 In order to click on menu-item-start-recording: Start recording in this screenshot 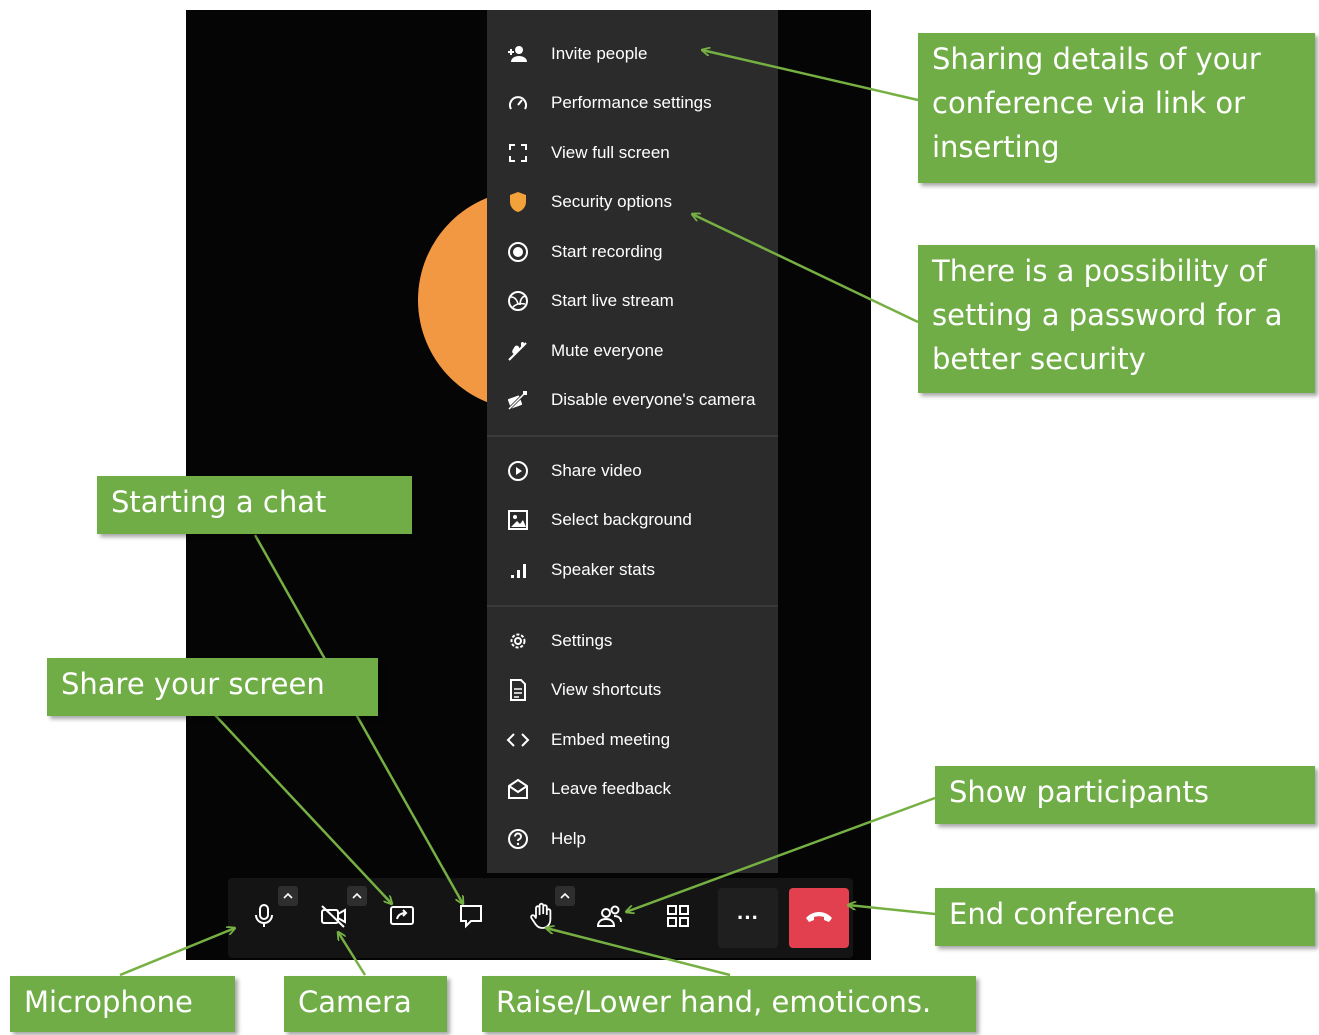, I will do `click(632, 252)`.